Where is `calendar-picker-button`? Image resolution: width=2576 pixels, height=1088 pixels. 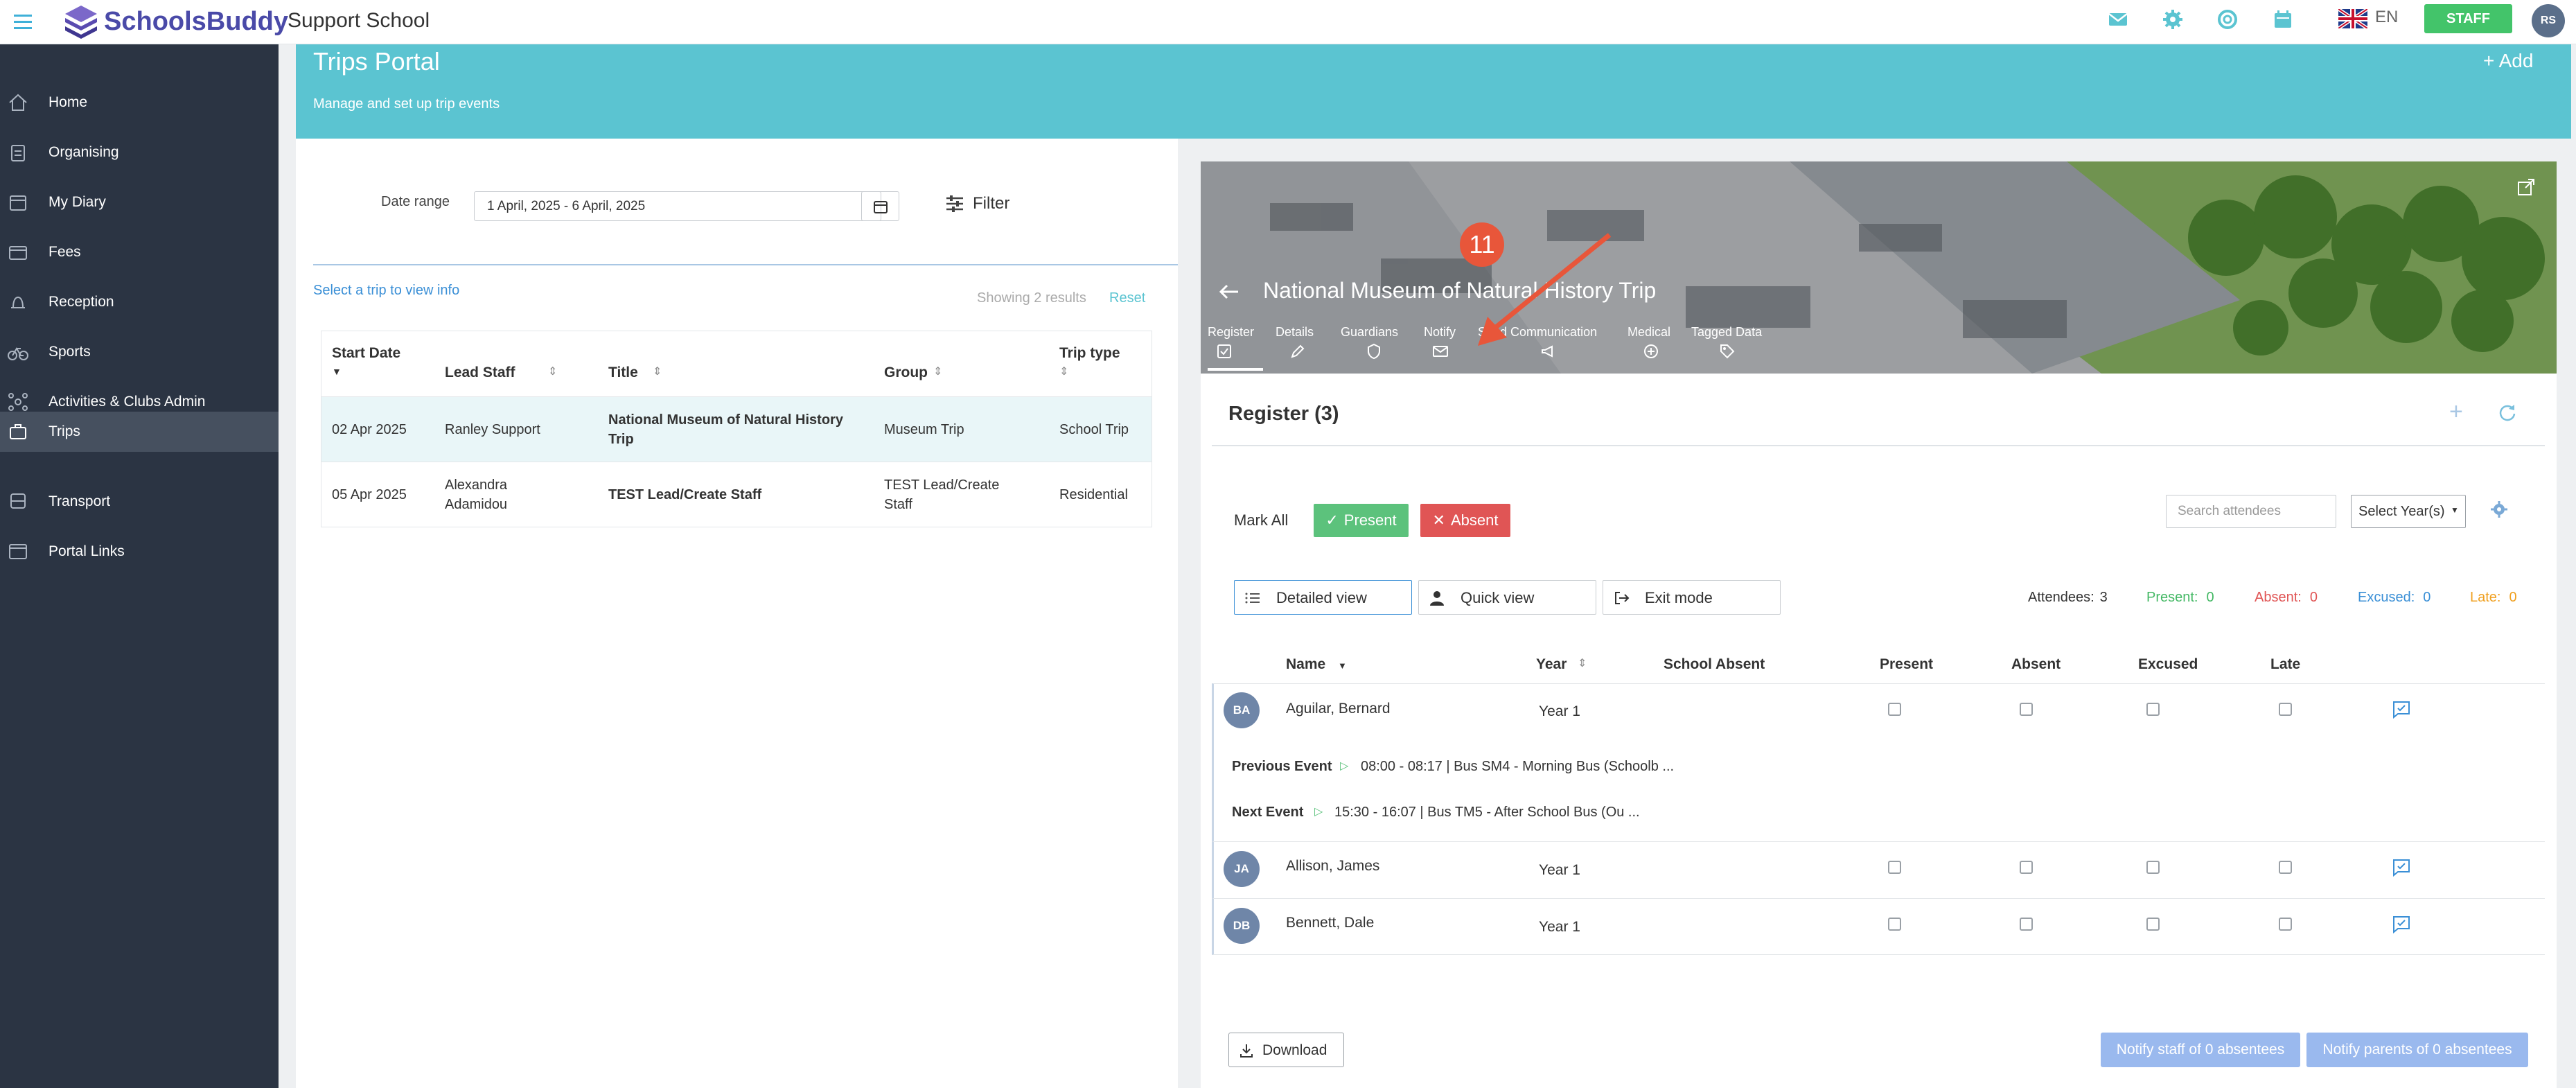
calendar-picker-button is located at coordinates (880, 206).